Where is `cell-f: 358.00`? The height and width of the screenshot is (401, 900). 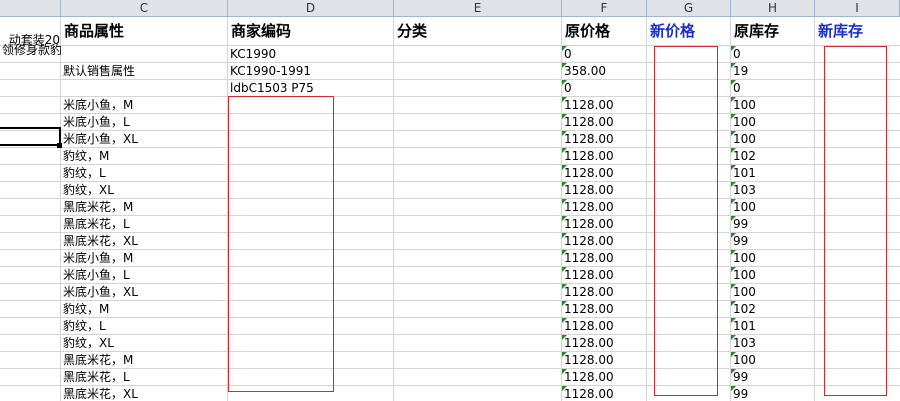 cell-f: 358.00 is located at coordinates (604, 71).